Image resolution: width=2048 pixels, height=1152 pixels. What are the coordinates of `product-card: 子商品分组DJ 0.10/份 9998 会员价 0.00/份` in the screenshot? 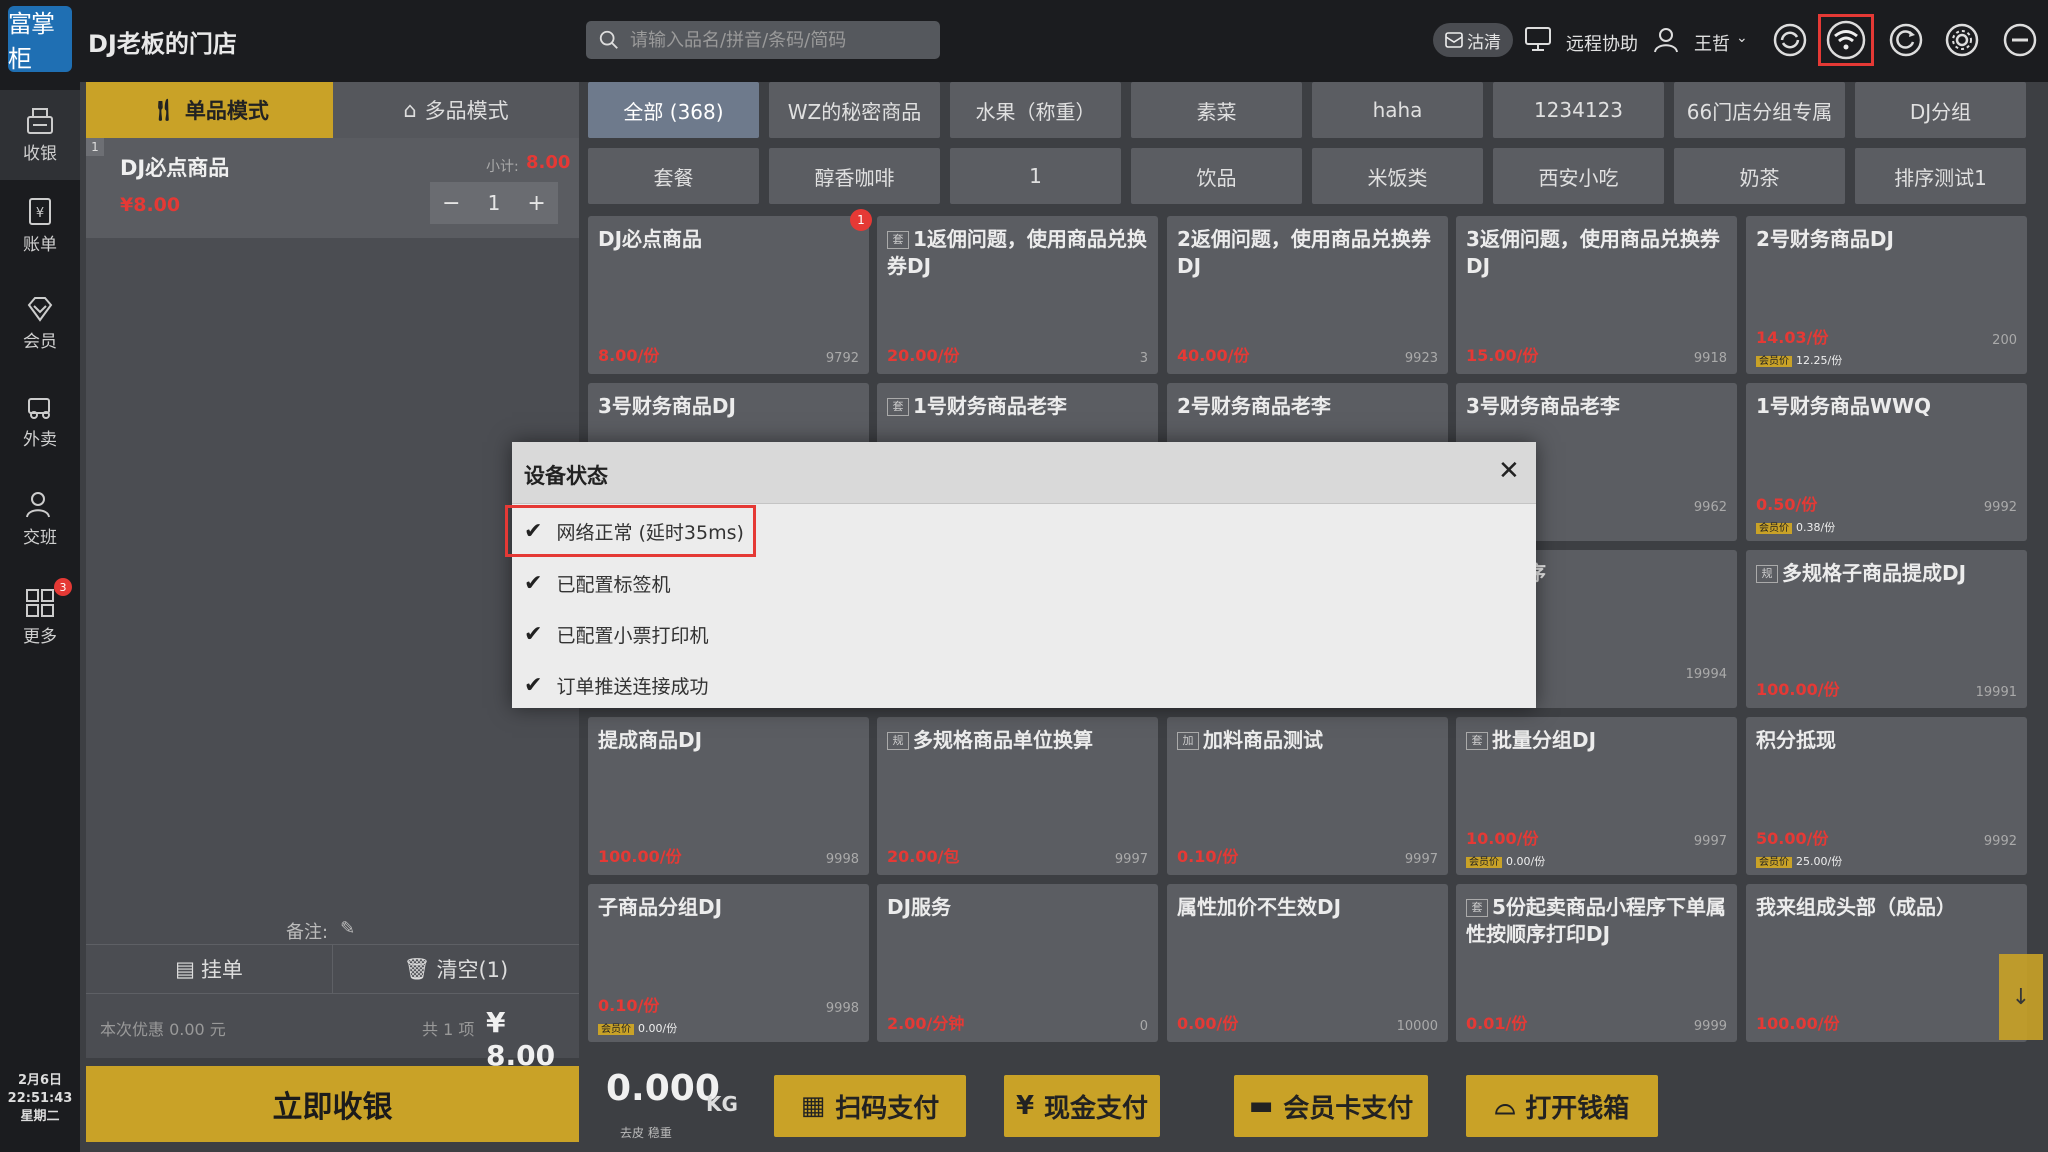 It's located at (728, 963).